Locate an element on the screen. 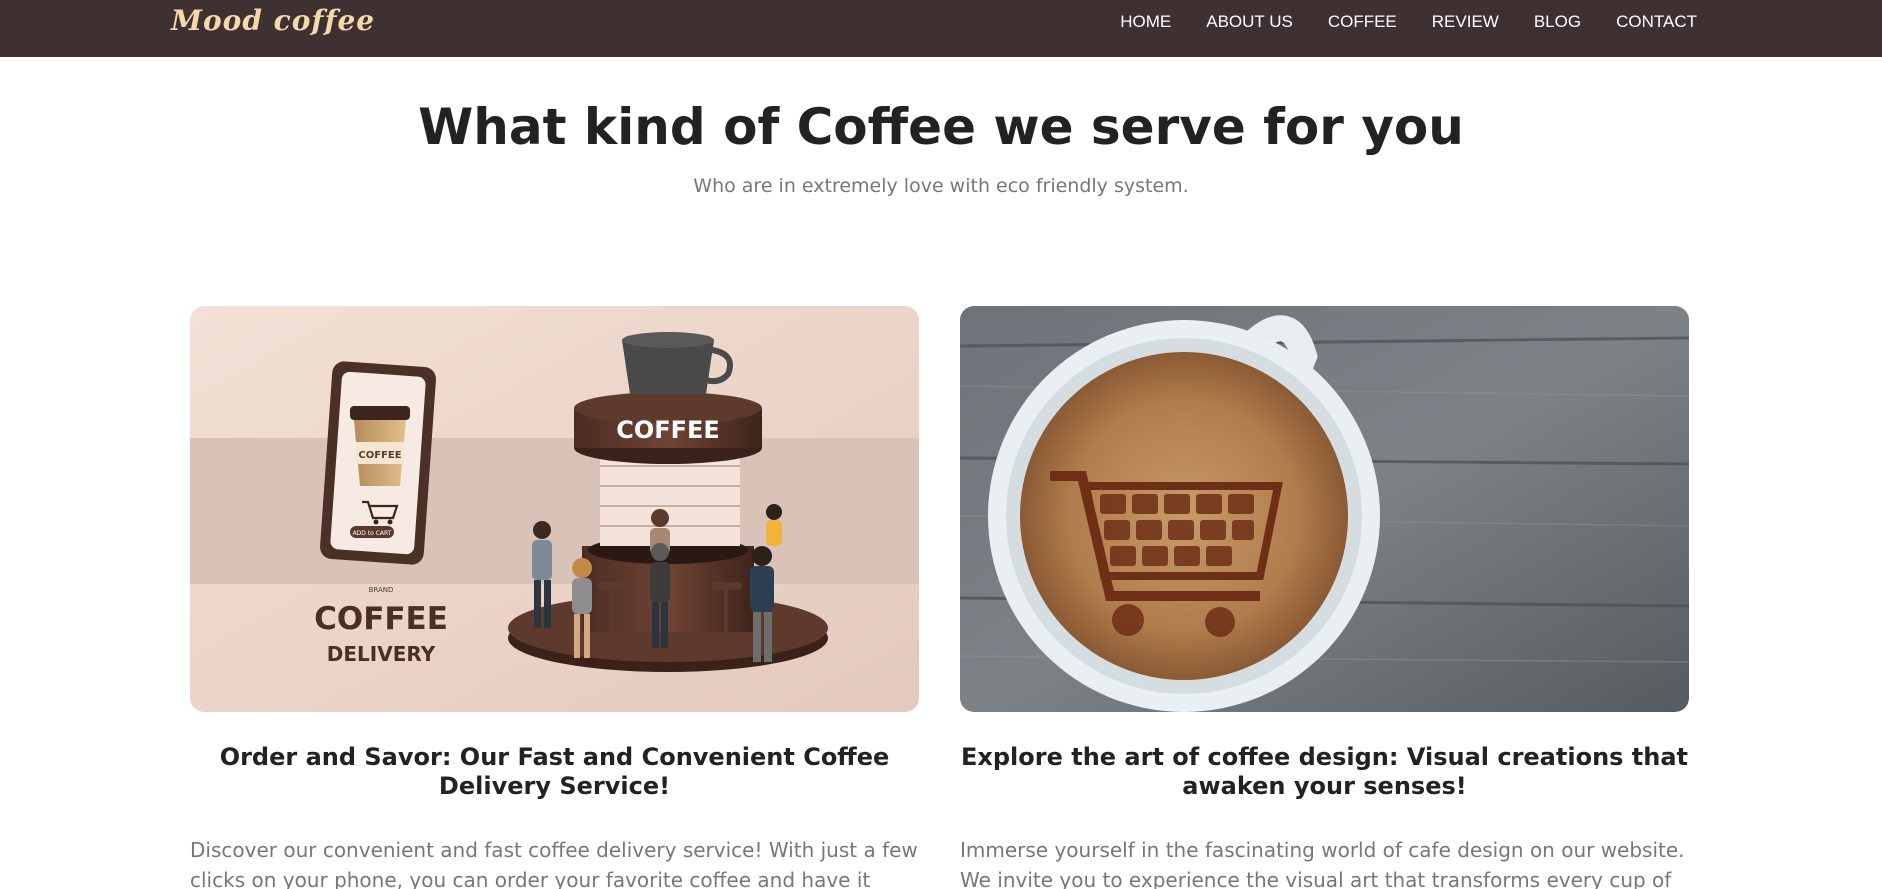 The width and height of the screenshot is (1882, 889). nav-link-about-us: ABOUT US is located at coordinates (1249, 22).